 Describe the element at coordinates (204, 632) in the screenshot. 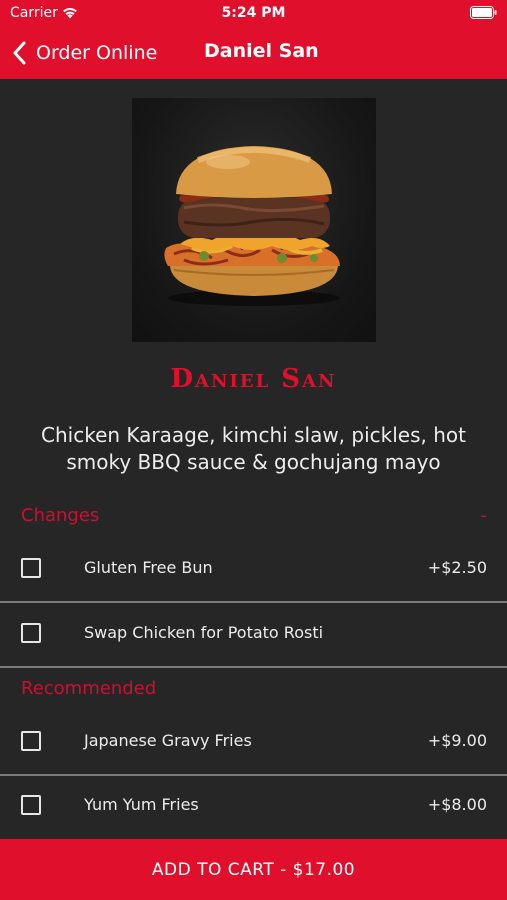

I see `option-label: Swap Chicken for Potato Rosti` at that location.